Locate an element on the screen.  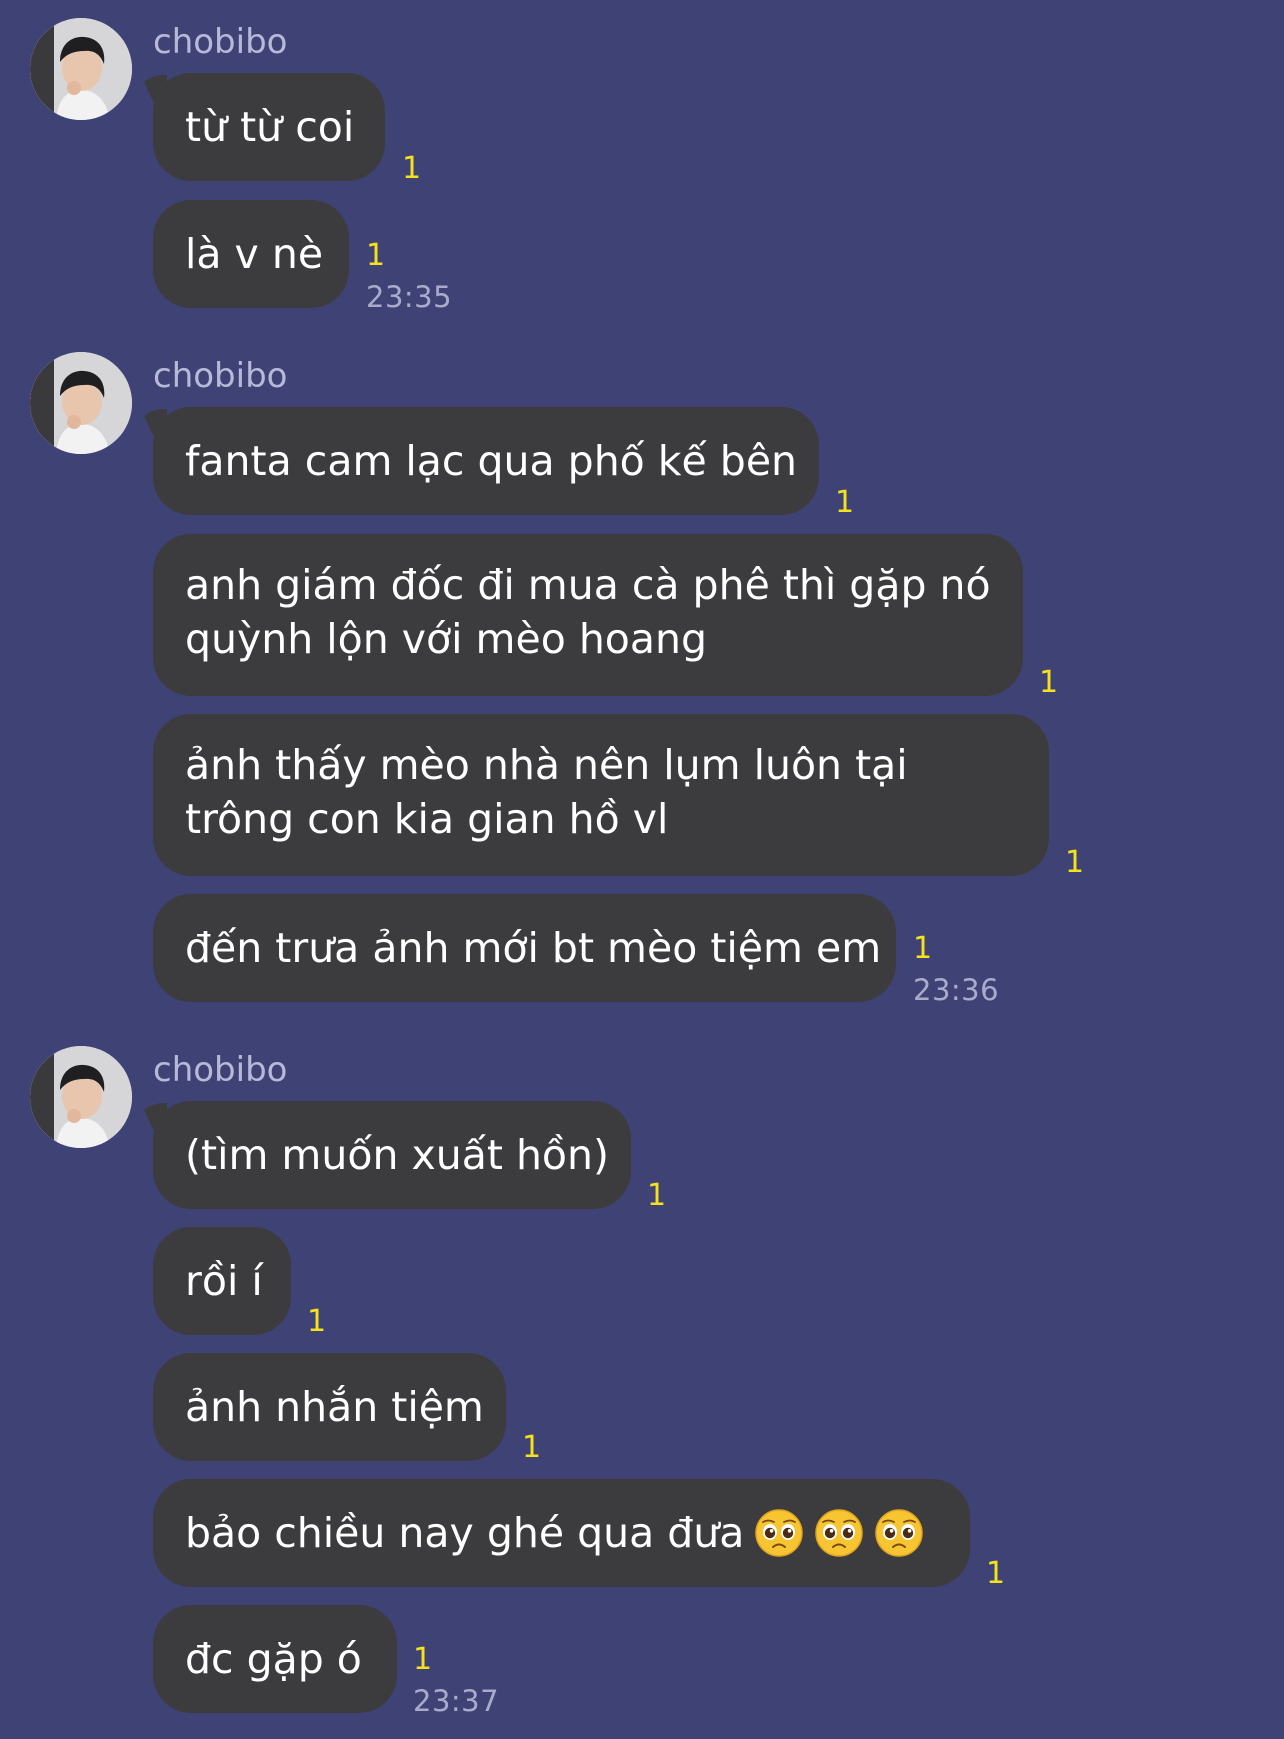
message-bubble: đến trưa ảnh mới bt mèo tiệm em is located at coordinates (524, 948).